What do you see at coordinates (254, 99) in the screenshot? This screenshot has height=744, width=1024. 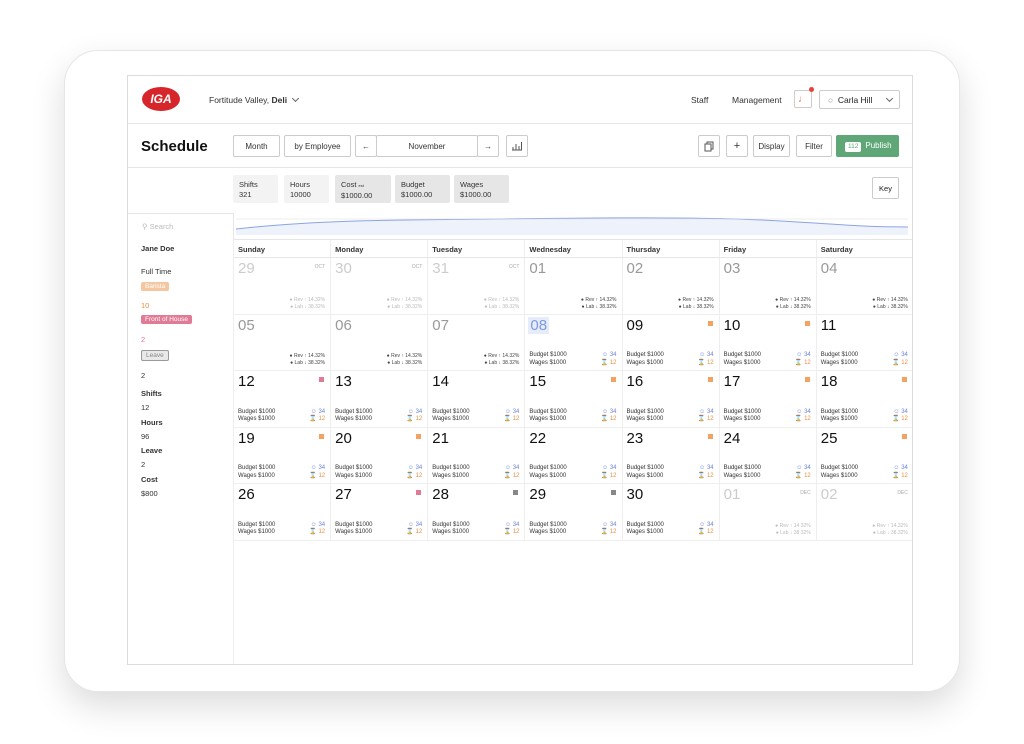 I see `store-selector: Fortitude Valley, Deli` at bounding box center [254, 99].